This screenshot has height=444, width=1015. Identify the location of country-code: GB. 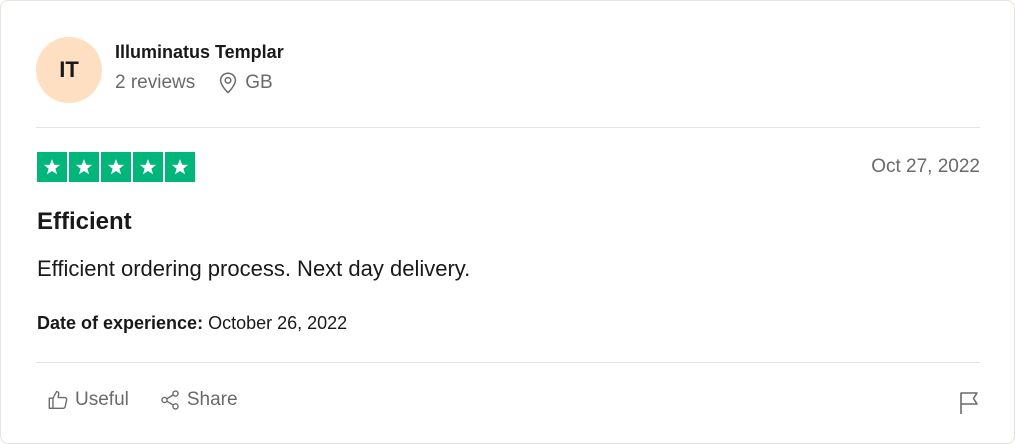
(259, 82).